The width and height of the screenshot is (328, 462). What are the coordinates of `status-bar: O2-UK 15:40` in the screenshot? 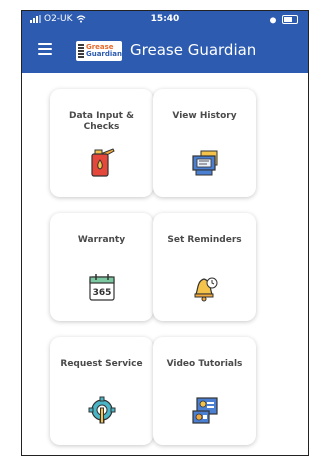 It's located at (165, 20).